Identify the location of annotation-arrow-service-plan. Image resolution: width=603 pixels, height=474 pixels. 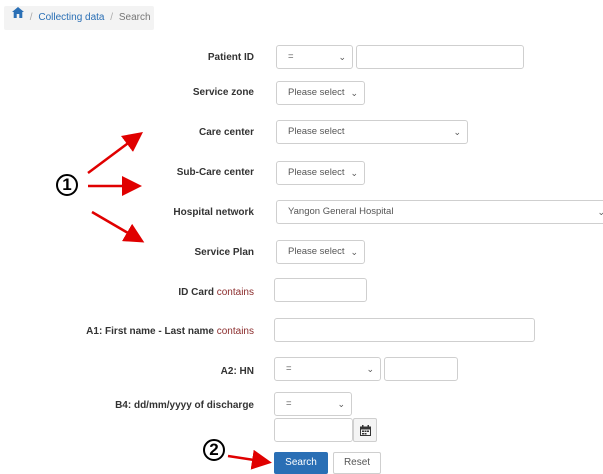
(118, 226).